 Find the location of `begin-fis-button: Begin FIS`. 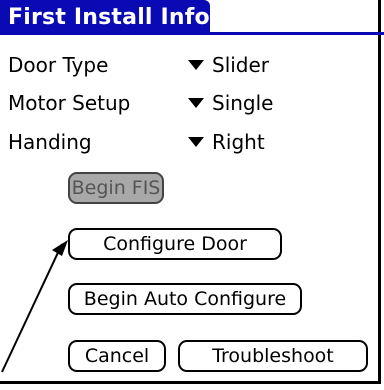

begin-fis-button: Begin FIS is located at coordinates (116, 188).